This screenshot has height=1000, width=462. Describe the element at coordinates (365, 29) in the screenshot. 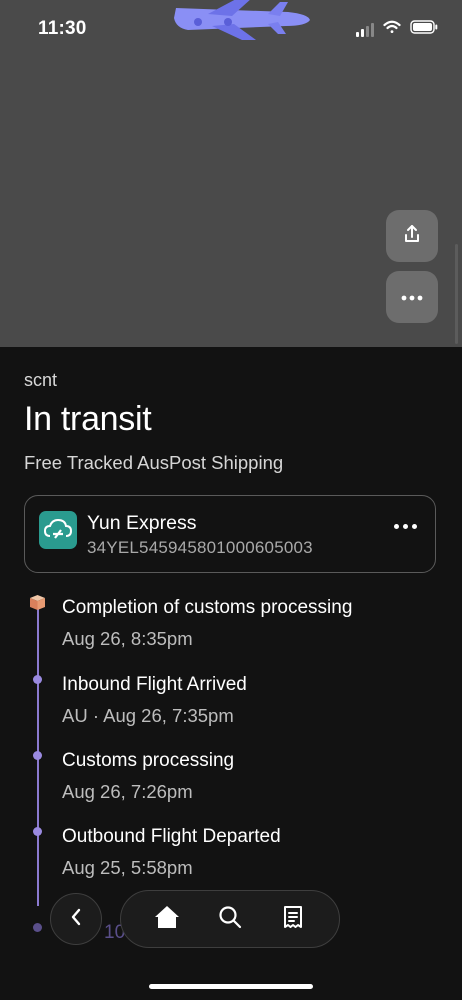

I see `cellular-signal-icon` at that location.